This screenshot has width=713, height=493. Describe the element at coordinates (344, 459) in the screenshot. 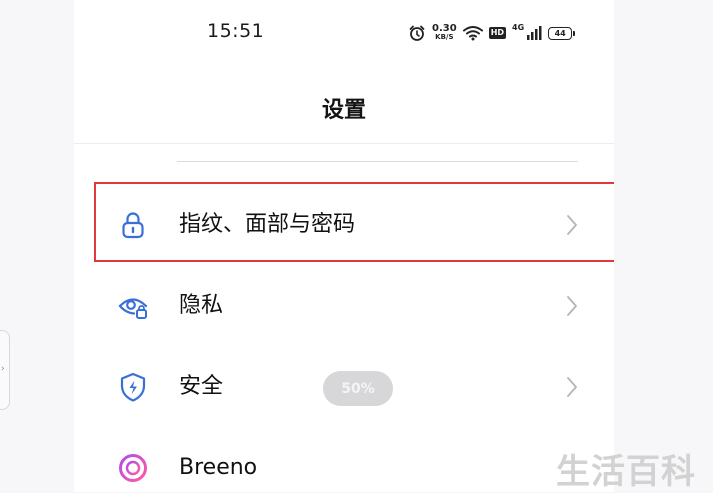

I see `settings-item-breeno: Breeno` at that location.